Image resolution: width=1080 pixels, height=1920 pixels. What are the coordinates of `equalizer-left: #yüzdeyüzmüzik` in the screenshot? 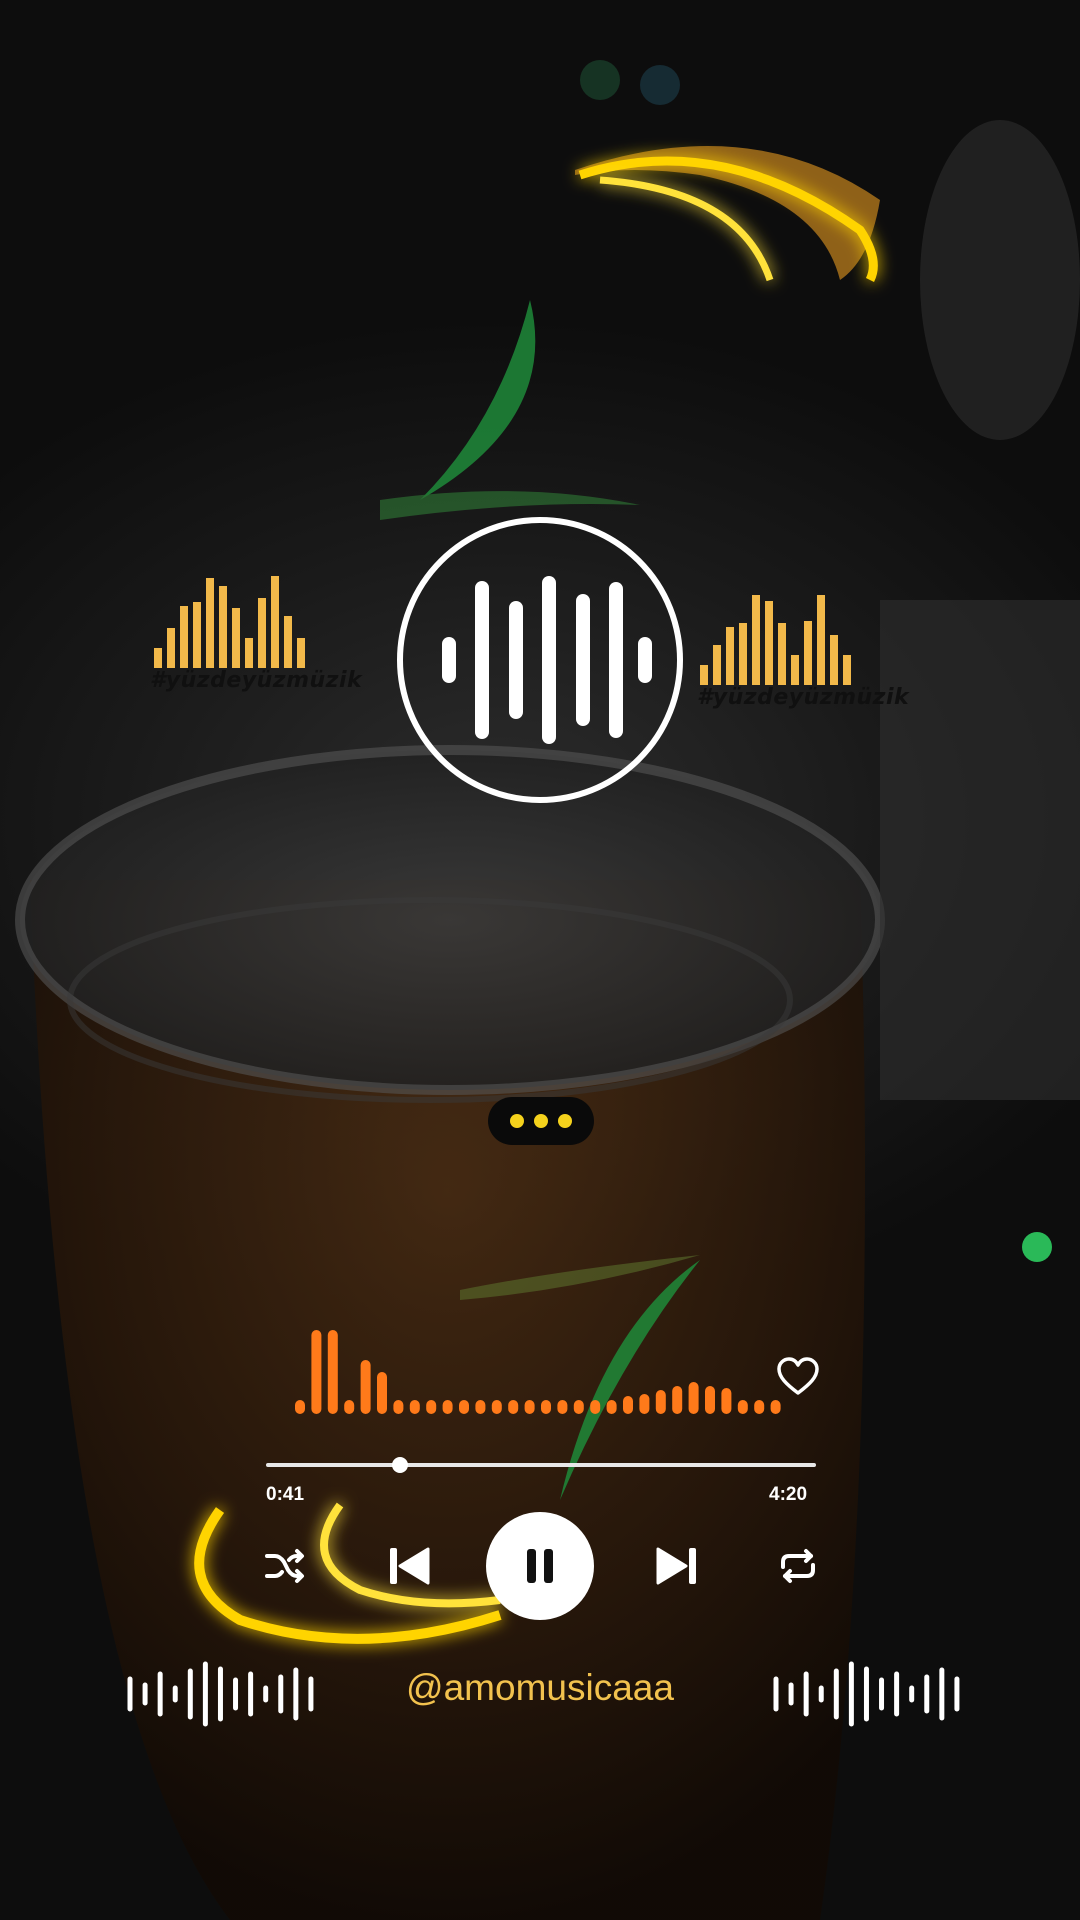 It's located at (270, 635).